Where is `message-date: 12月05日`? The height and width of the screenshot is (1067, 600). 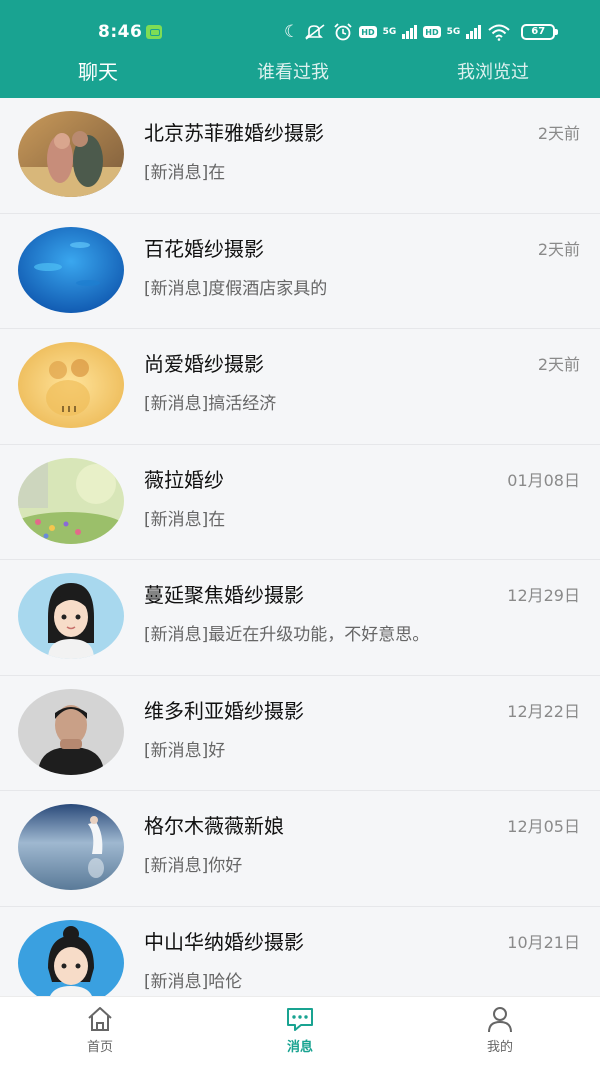
message-date: 12月05日 is located at coordinates (543, 826).